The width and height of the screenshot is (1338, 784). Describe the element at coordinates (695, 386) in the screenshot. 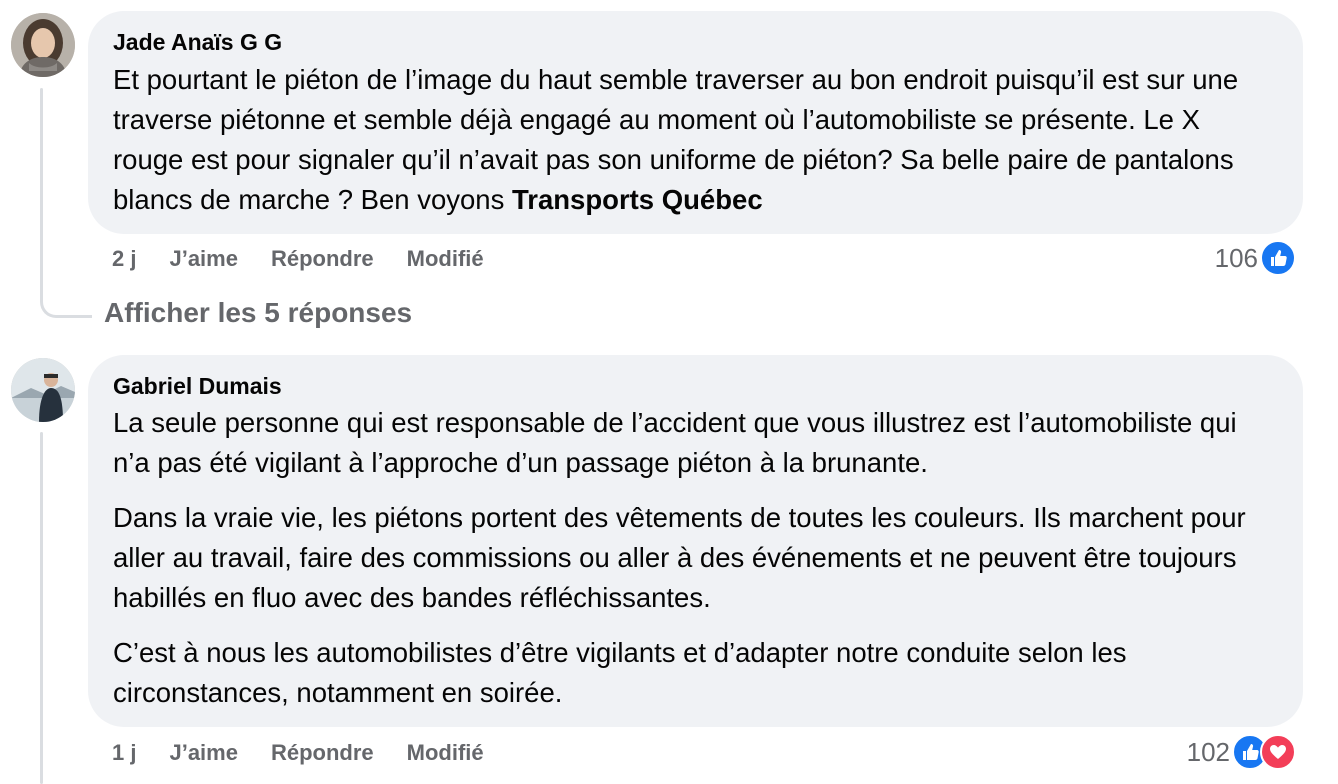

I see `comment-author: Gabriel Dumais` at that location.